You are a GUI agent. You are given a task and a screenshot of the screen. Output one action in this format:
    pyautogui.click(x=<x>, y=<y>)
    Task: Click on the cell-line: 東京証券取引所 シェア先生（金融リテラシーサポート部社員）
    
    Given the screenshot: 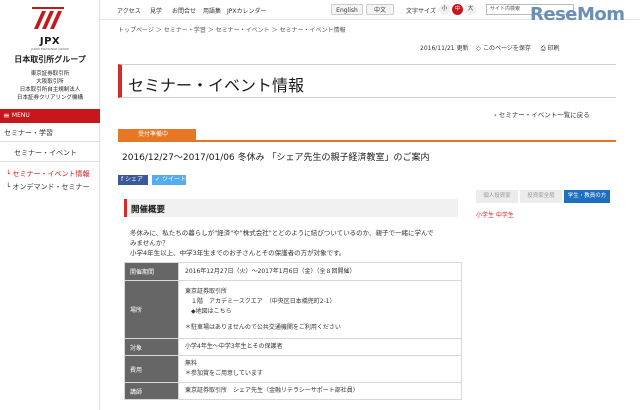 What is the action you would take?
    pyautogui.click(x=272, y=390)
    